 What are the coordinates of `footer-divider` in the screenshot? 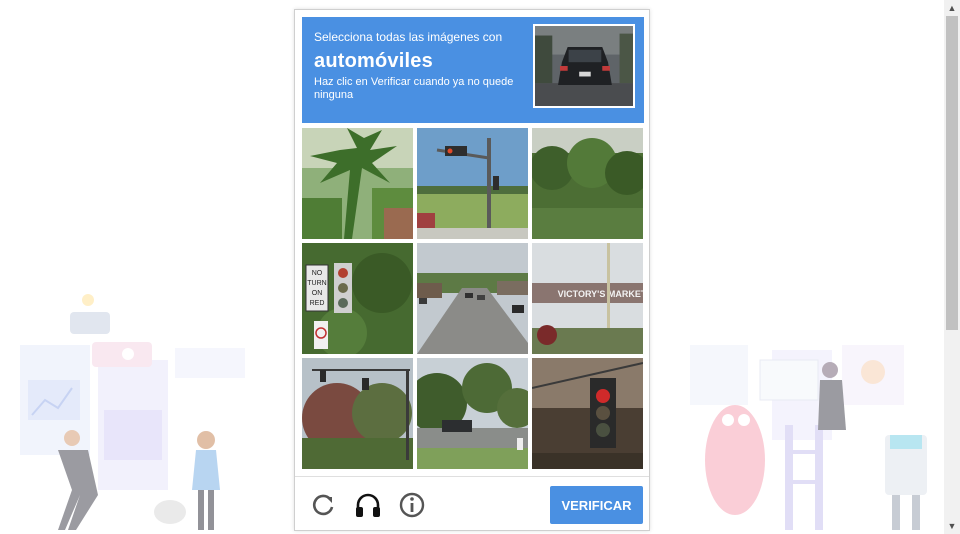 It's located at (472, 476).